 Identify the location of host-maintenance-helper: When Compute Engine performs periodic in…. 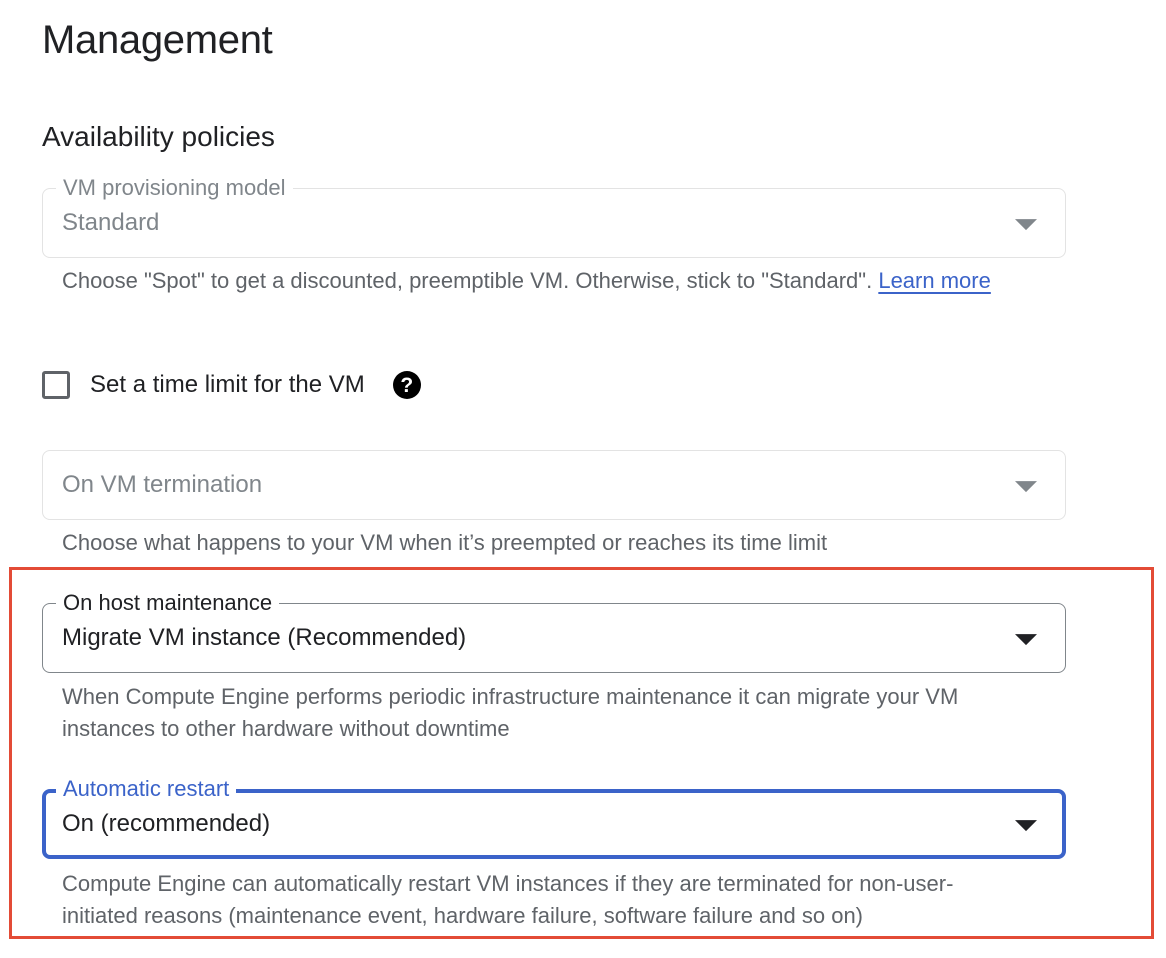
(510, 712).